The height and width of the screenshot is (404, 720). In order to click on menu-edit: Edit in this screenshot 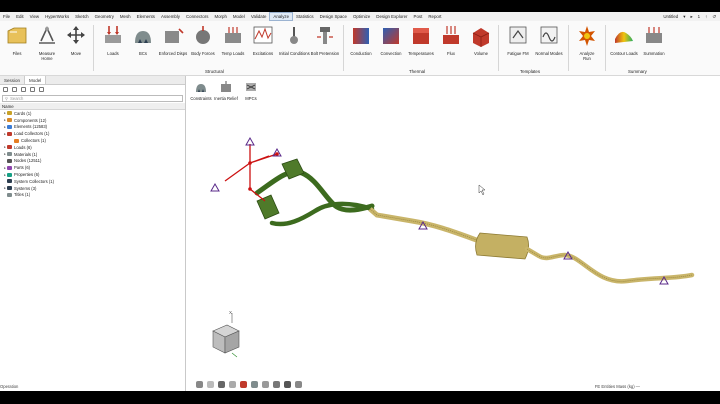, I will do `click(20, 16)`.